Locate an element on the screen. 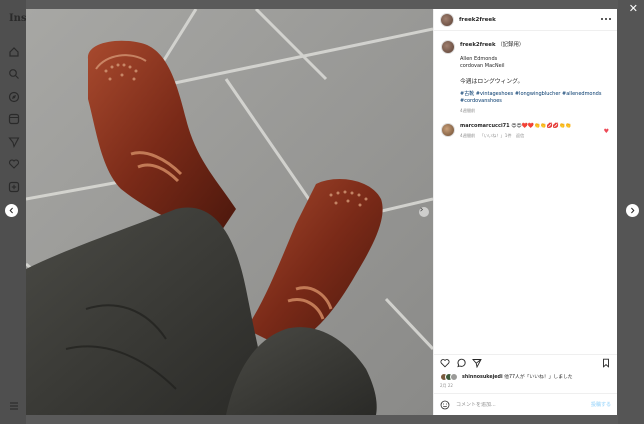 This screenshot has height=424, width=644. caption-line: cordovan MacNeil is located at coordinates (482, 66).